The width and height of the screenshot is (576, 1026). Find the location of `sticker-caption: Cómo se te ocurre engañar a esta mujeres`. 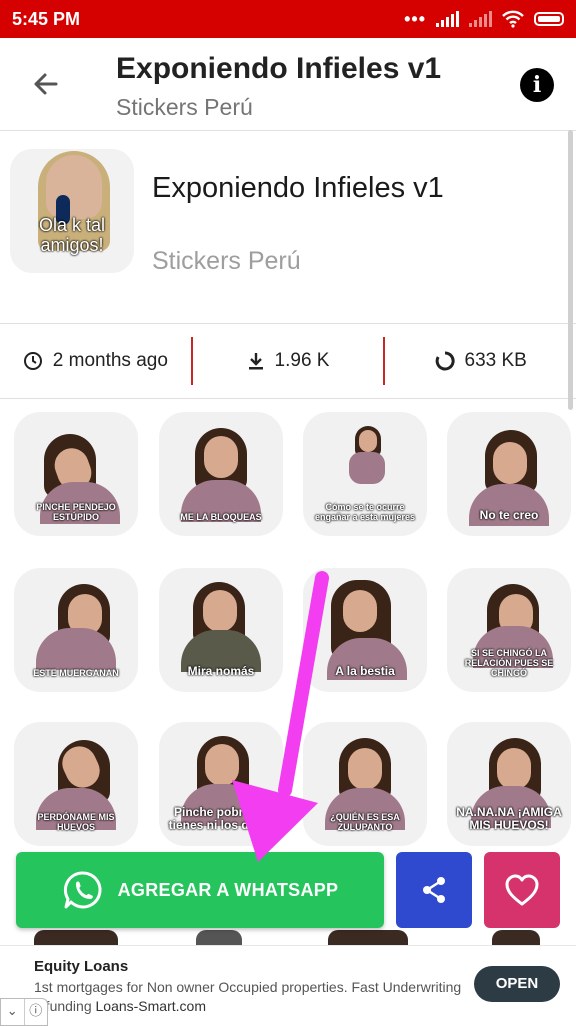

sticker-caption: Cómo se te ocurre engañar a esta mujeres is located at coordinates (365, 512).